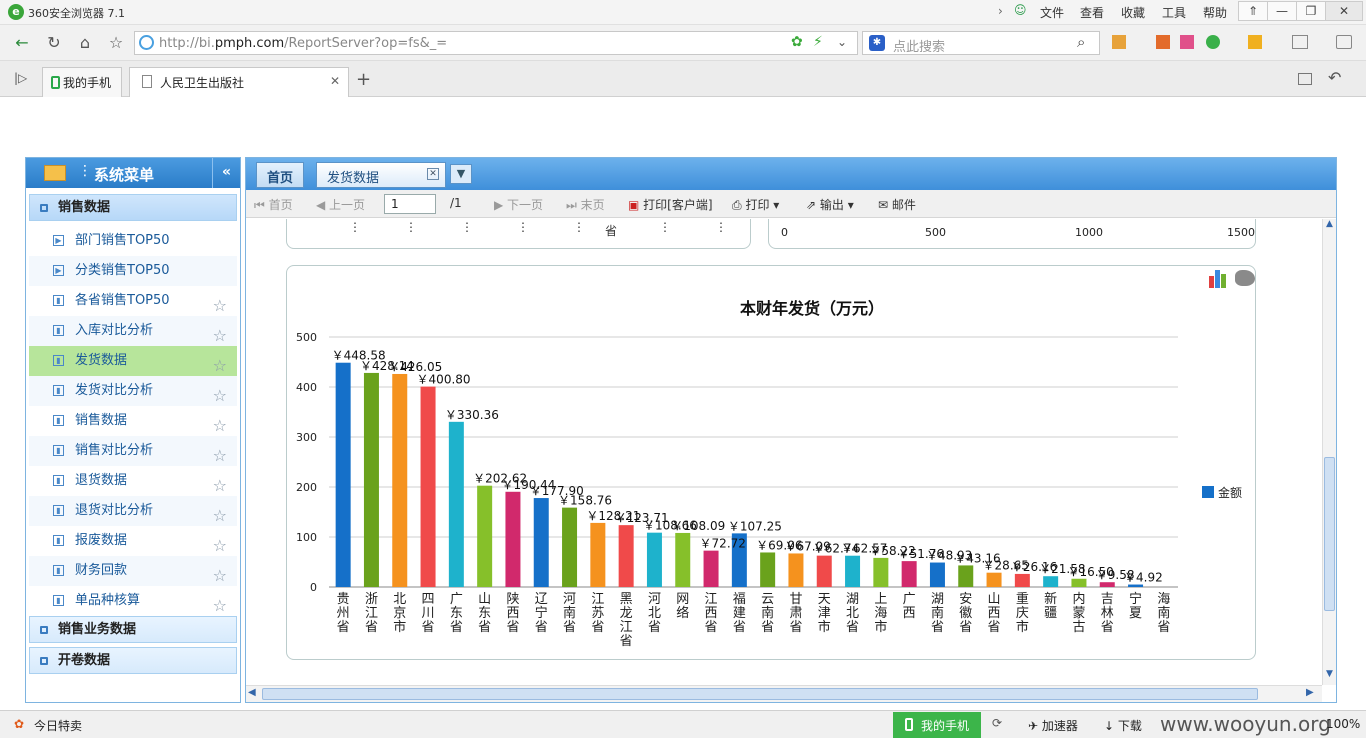 The height and width of the screenshot is (738, 1366). I want to click on menu-tools: 工具, so click(1174, 12).